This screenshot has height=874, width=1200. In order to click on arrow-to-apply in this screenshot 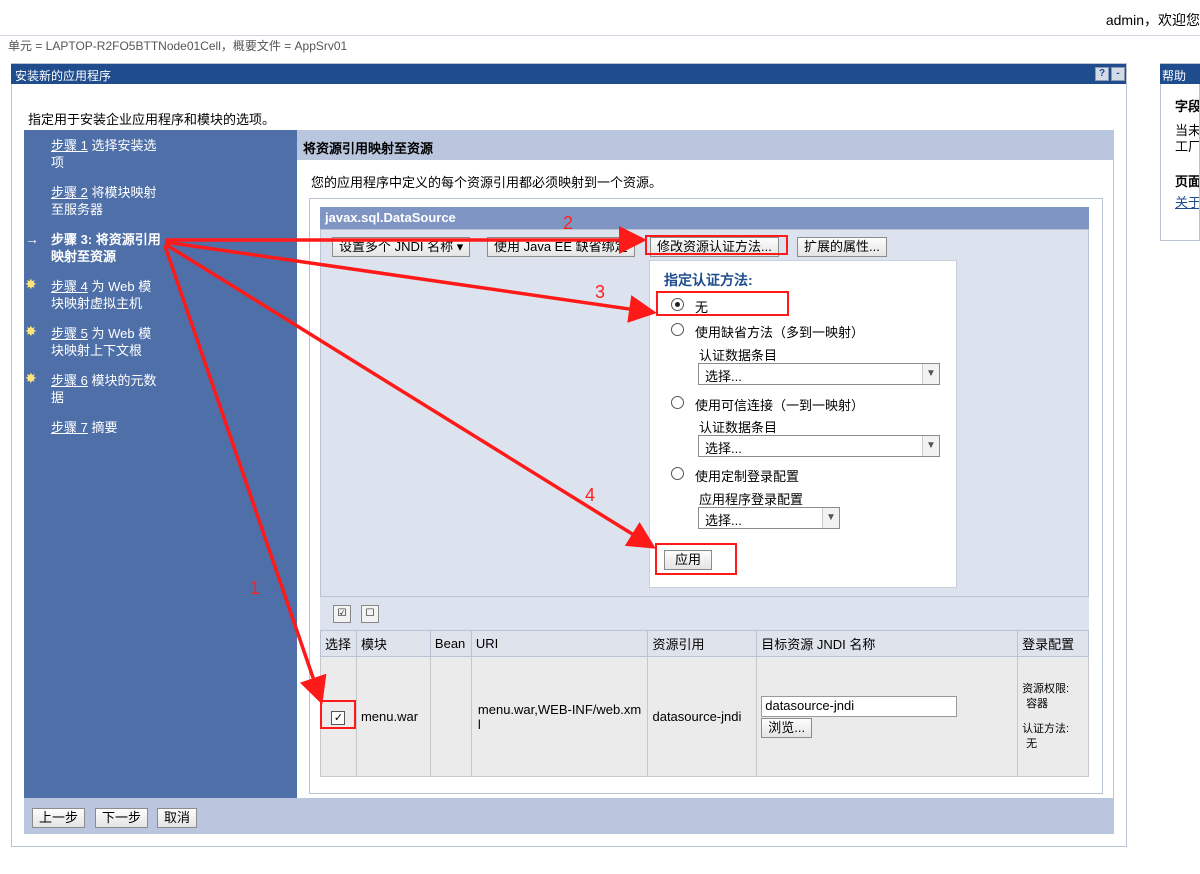, I will do `click(410, 395)`.